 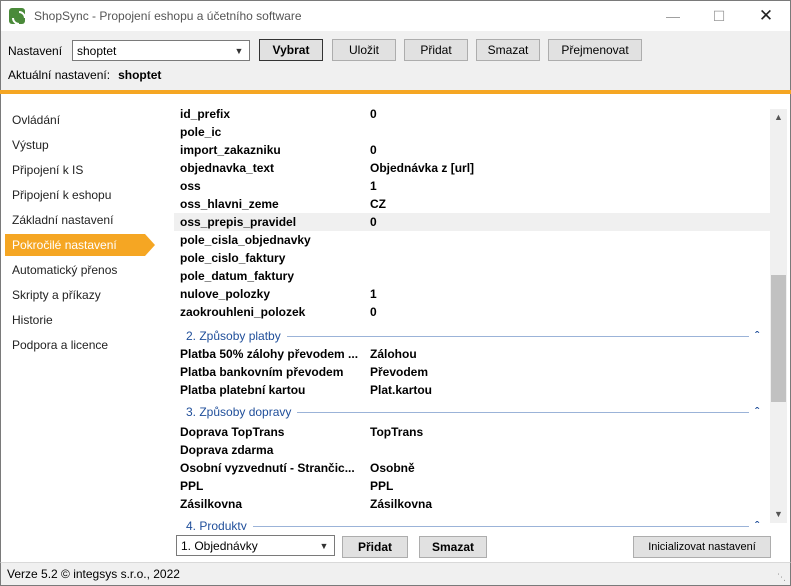 I want to click on grid-row: Platba bankovním převodem Převodem, so click(x=472, y=372).